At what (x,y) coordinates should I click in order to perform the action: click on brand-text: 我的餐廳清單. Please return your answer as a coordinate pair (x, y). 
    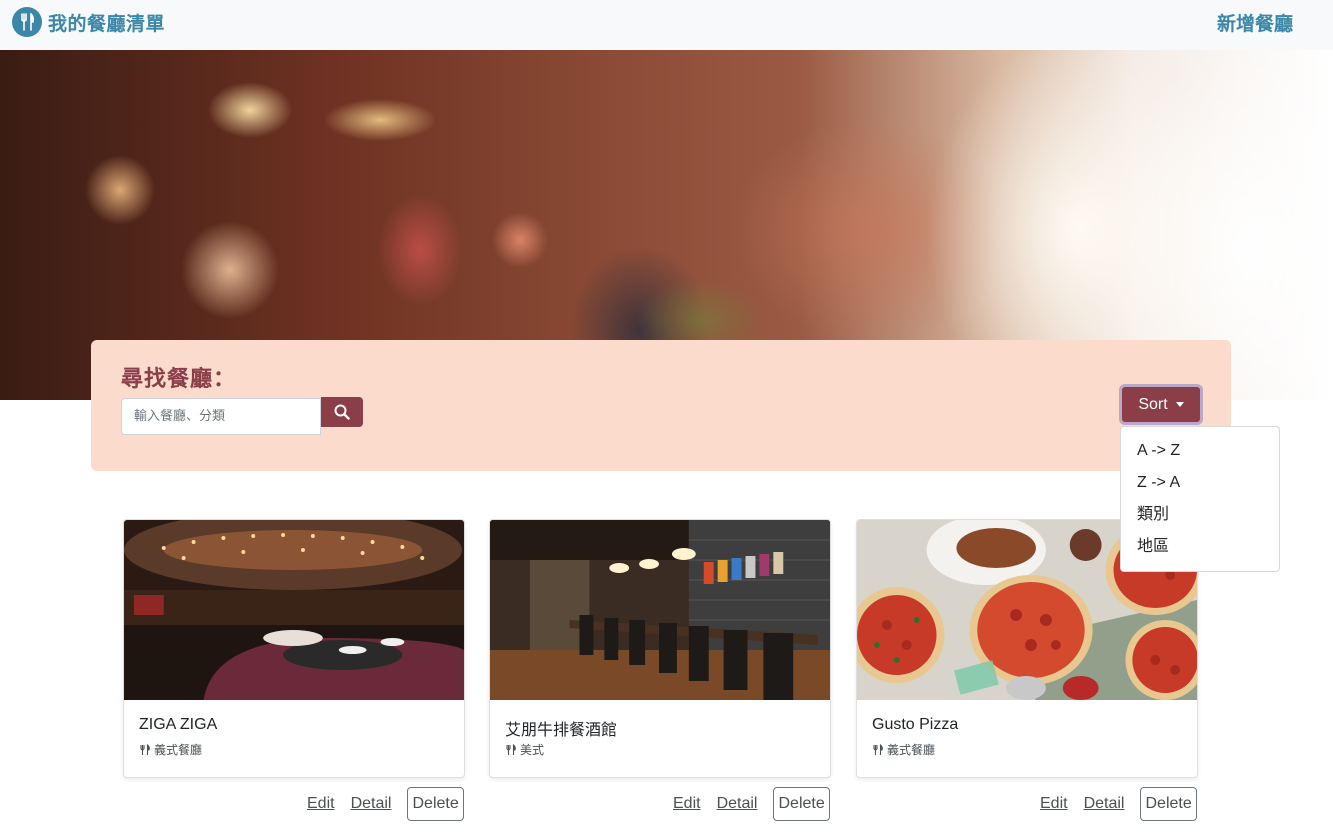
    Looking at the image, I should click on (107, 23).